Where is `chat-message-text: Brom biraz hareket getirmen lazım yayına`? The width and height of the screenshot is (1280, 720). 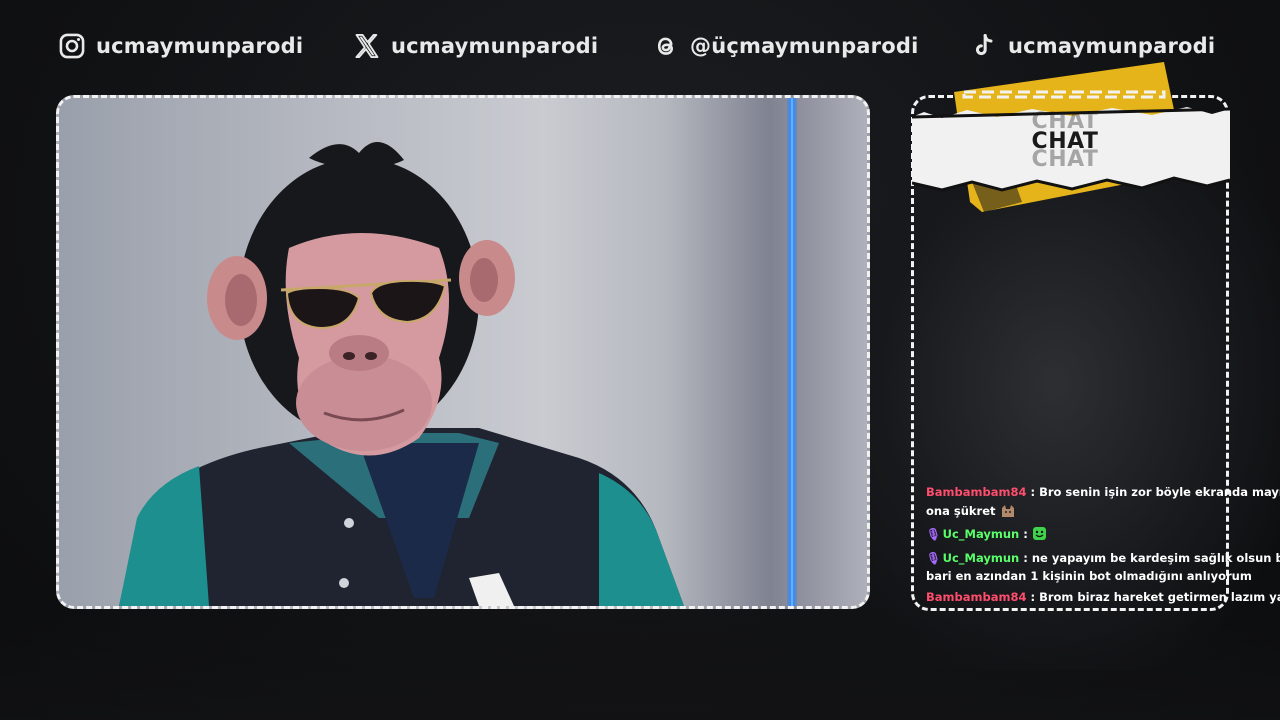 chat-message-text: Brom biraz hareket getirmen lazım yayına is located at coordinates (1159, 596).